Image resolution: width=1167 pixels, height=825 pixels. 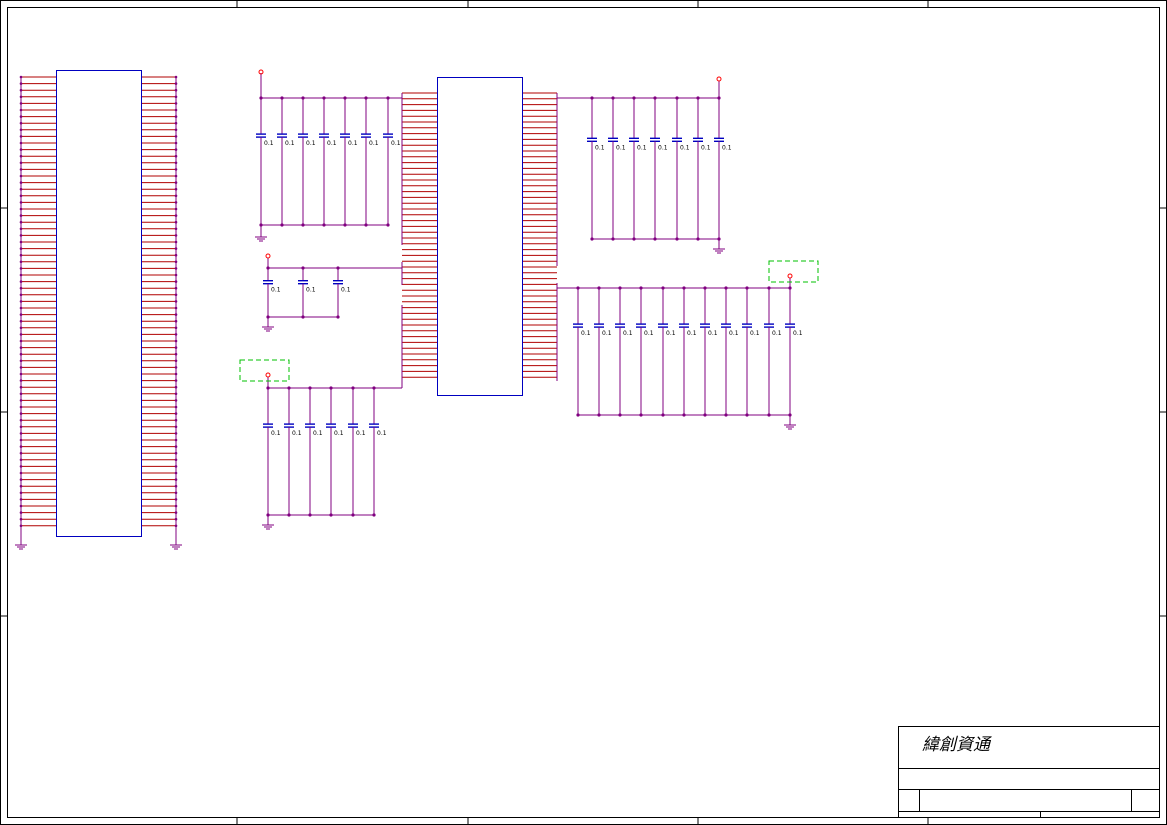 What do you see at coordinates (957, 745) in the screenshot?
I see `company-name: 緯創資通` at bounding box center [957, 745].